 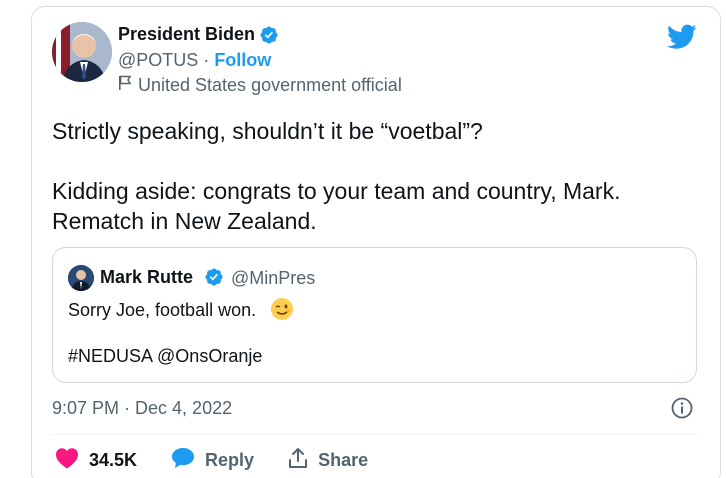 What do you see at coordinates (125, 85) in the screenshot?
I see `flag-icon` at bounding box center [125, 85].